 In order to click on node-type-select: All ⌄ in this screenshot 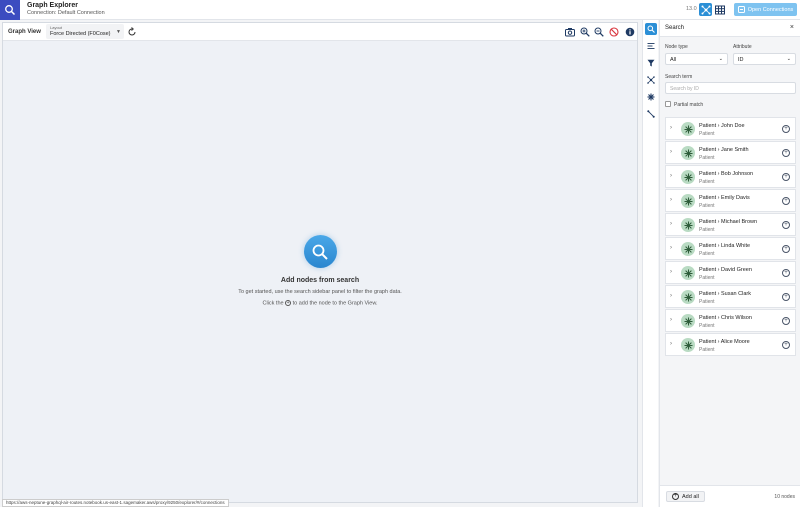, I will do `click(696, 59)`.